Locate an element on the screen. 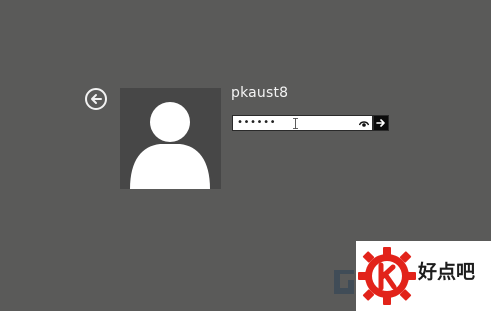 This screenshot has width=491, height=311. password-field: •••••• is located at coordinates (302, 123).